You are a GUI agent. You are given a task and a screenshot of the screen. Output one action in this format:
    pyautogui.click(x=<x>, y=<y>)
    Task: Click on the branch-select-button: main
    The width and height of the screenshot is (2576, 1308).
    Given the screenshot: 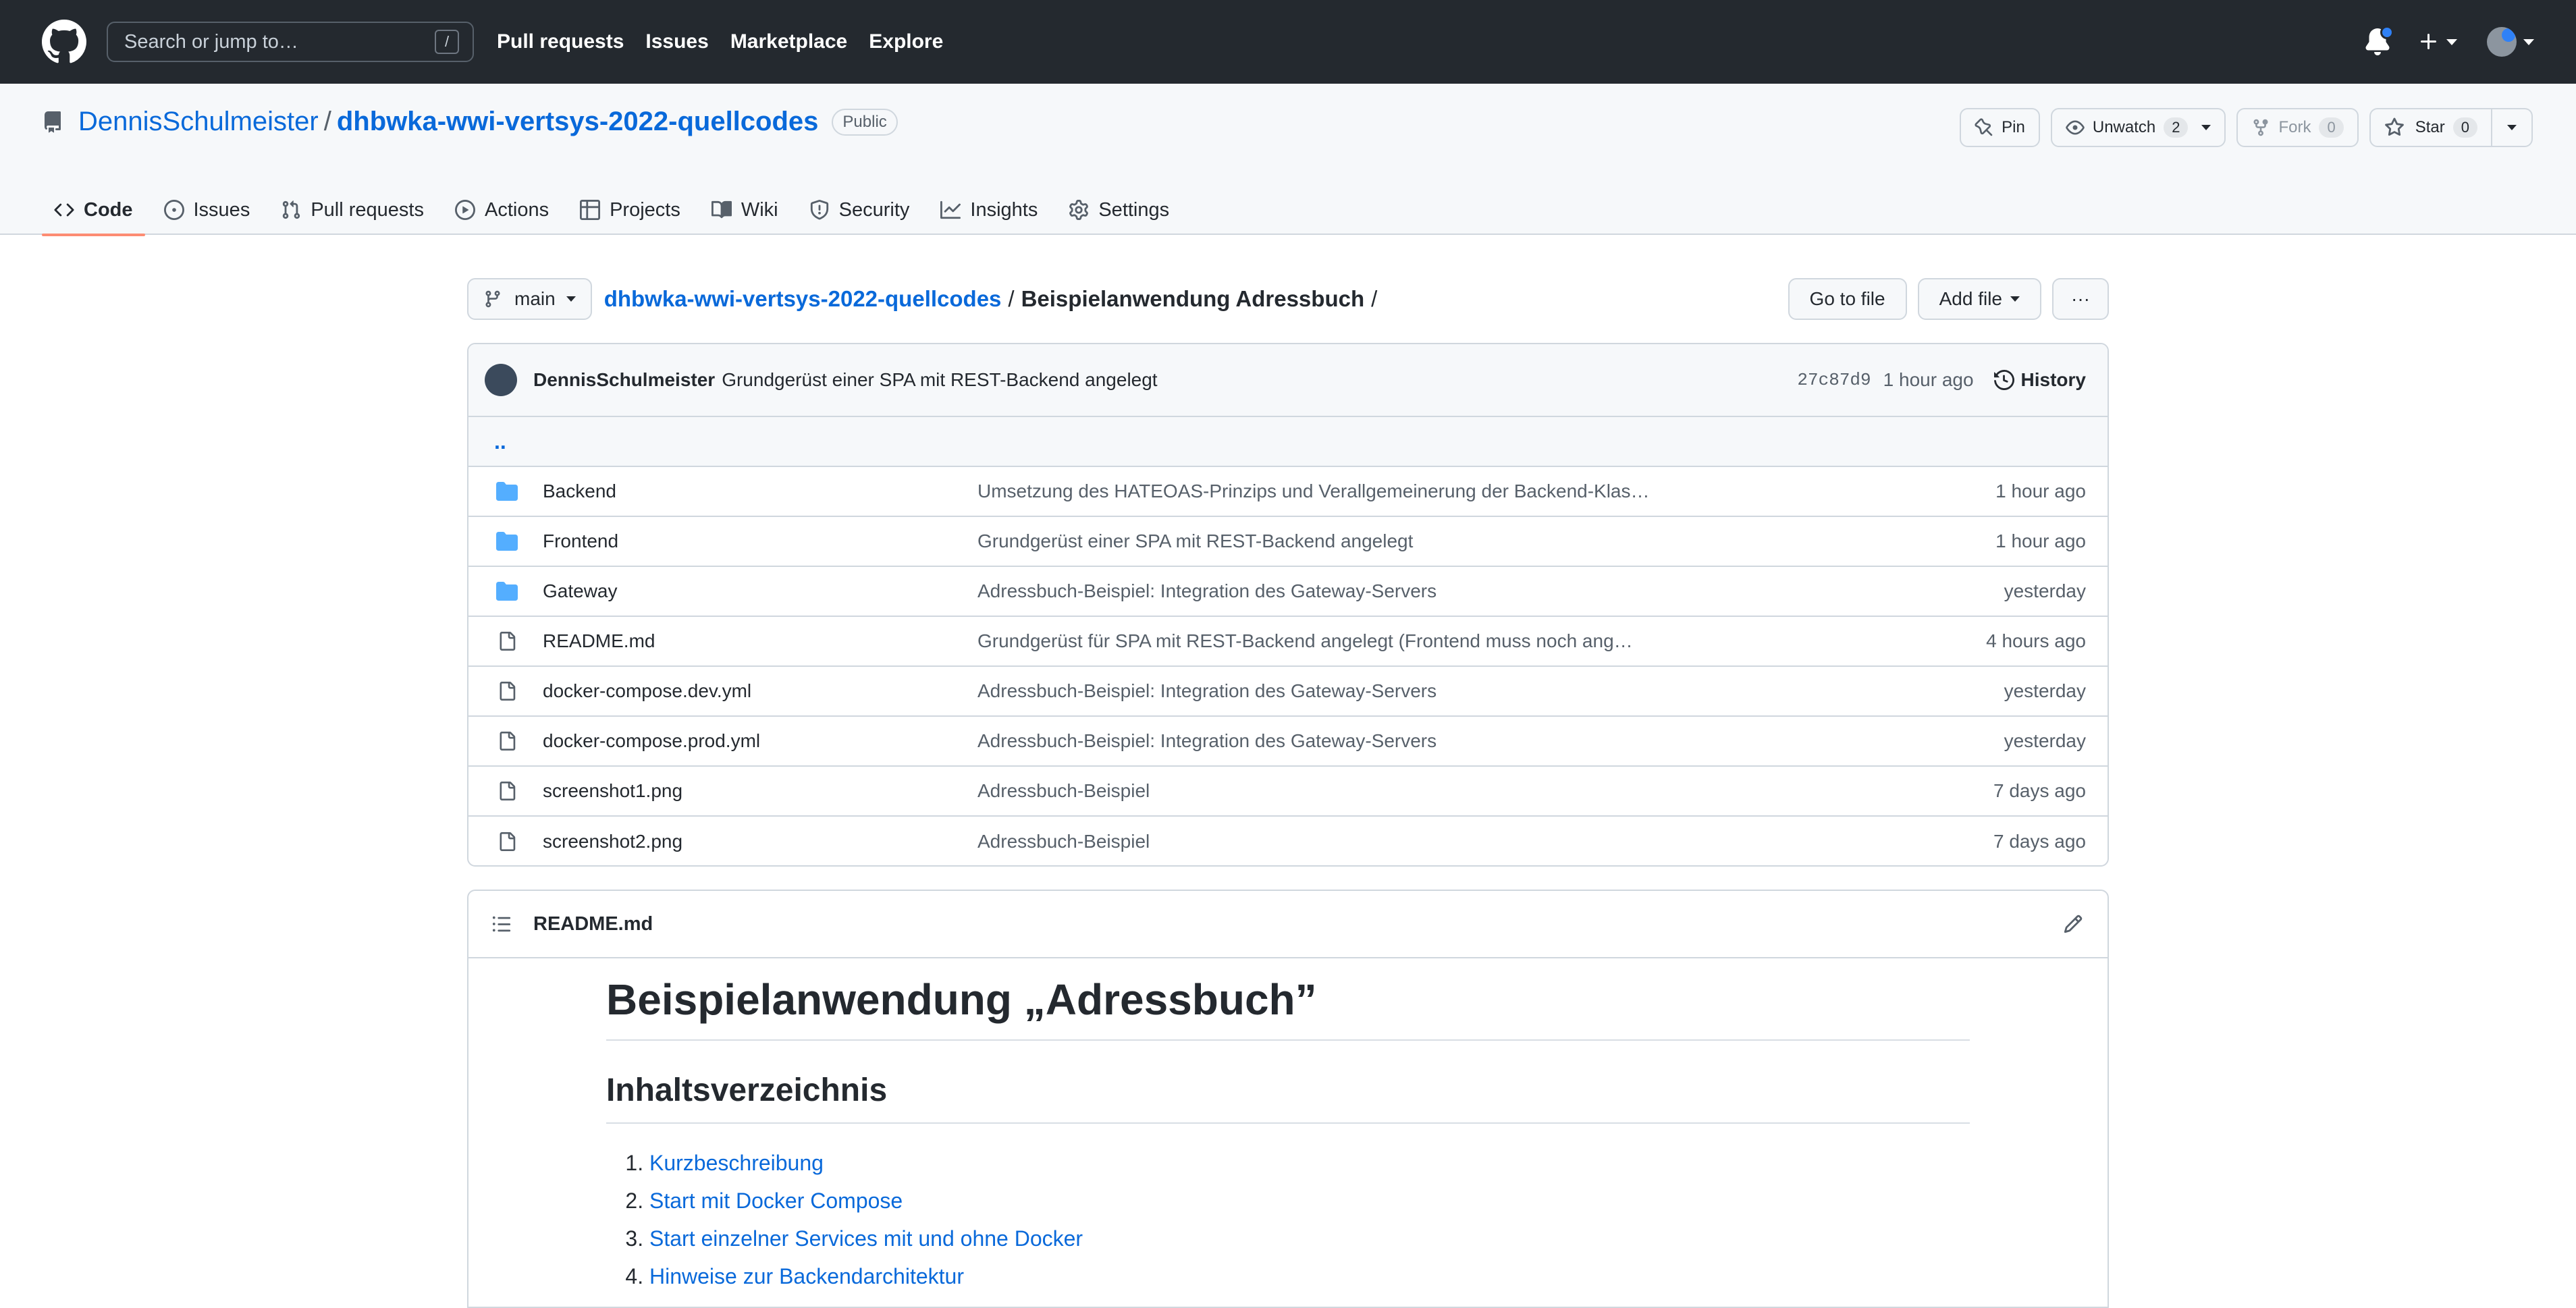 What is the action you would take?
    pyautogui.click(x=529, y=299)
    